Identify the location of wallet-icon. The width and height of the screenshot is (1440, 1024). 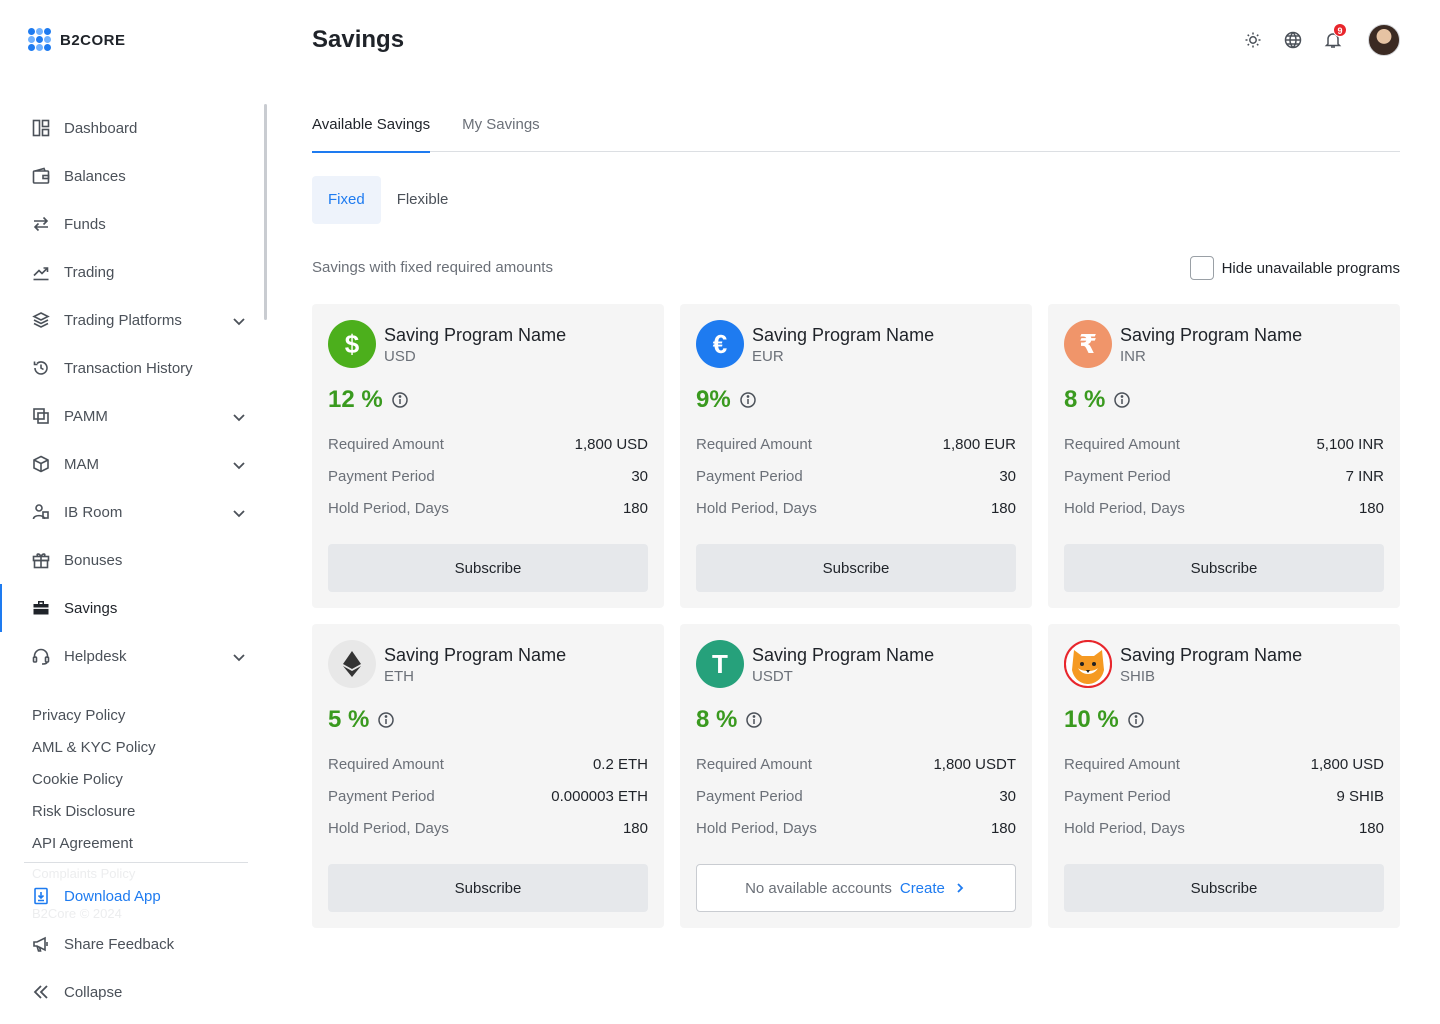
(41, 176).